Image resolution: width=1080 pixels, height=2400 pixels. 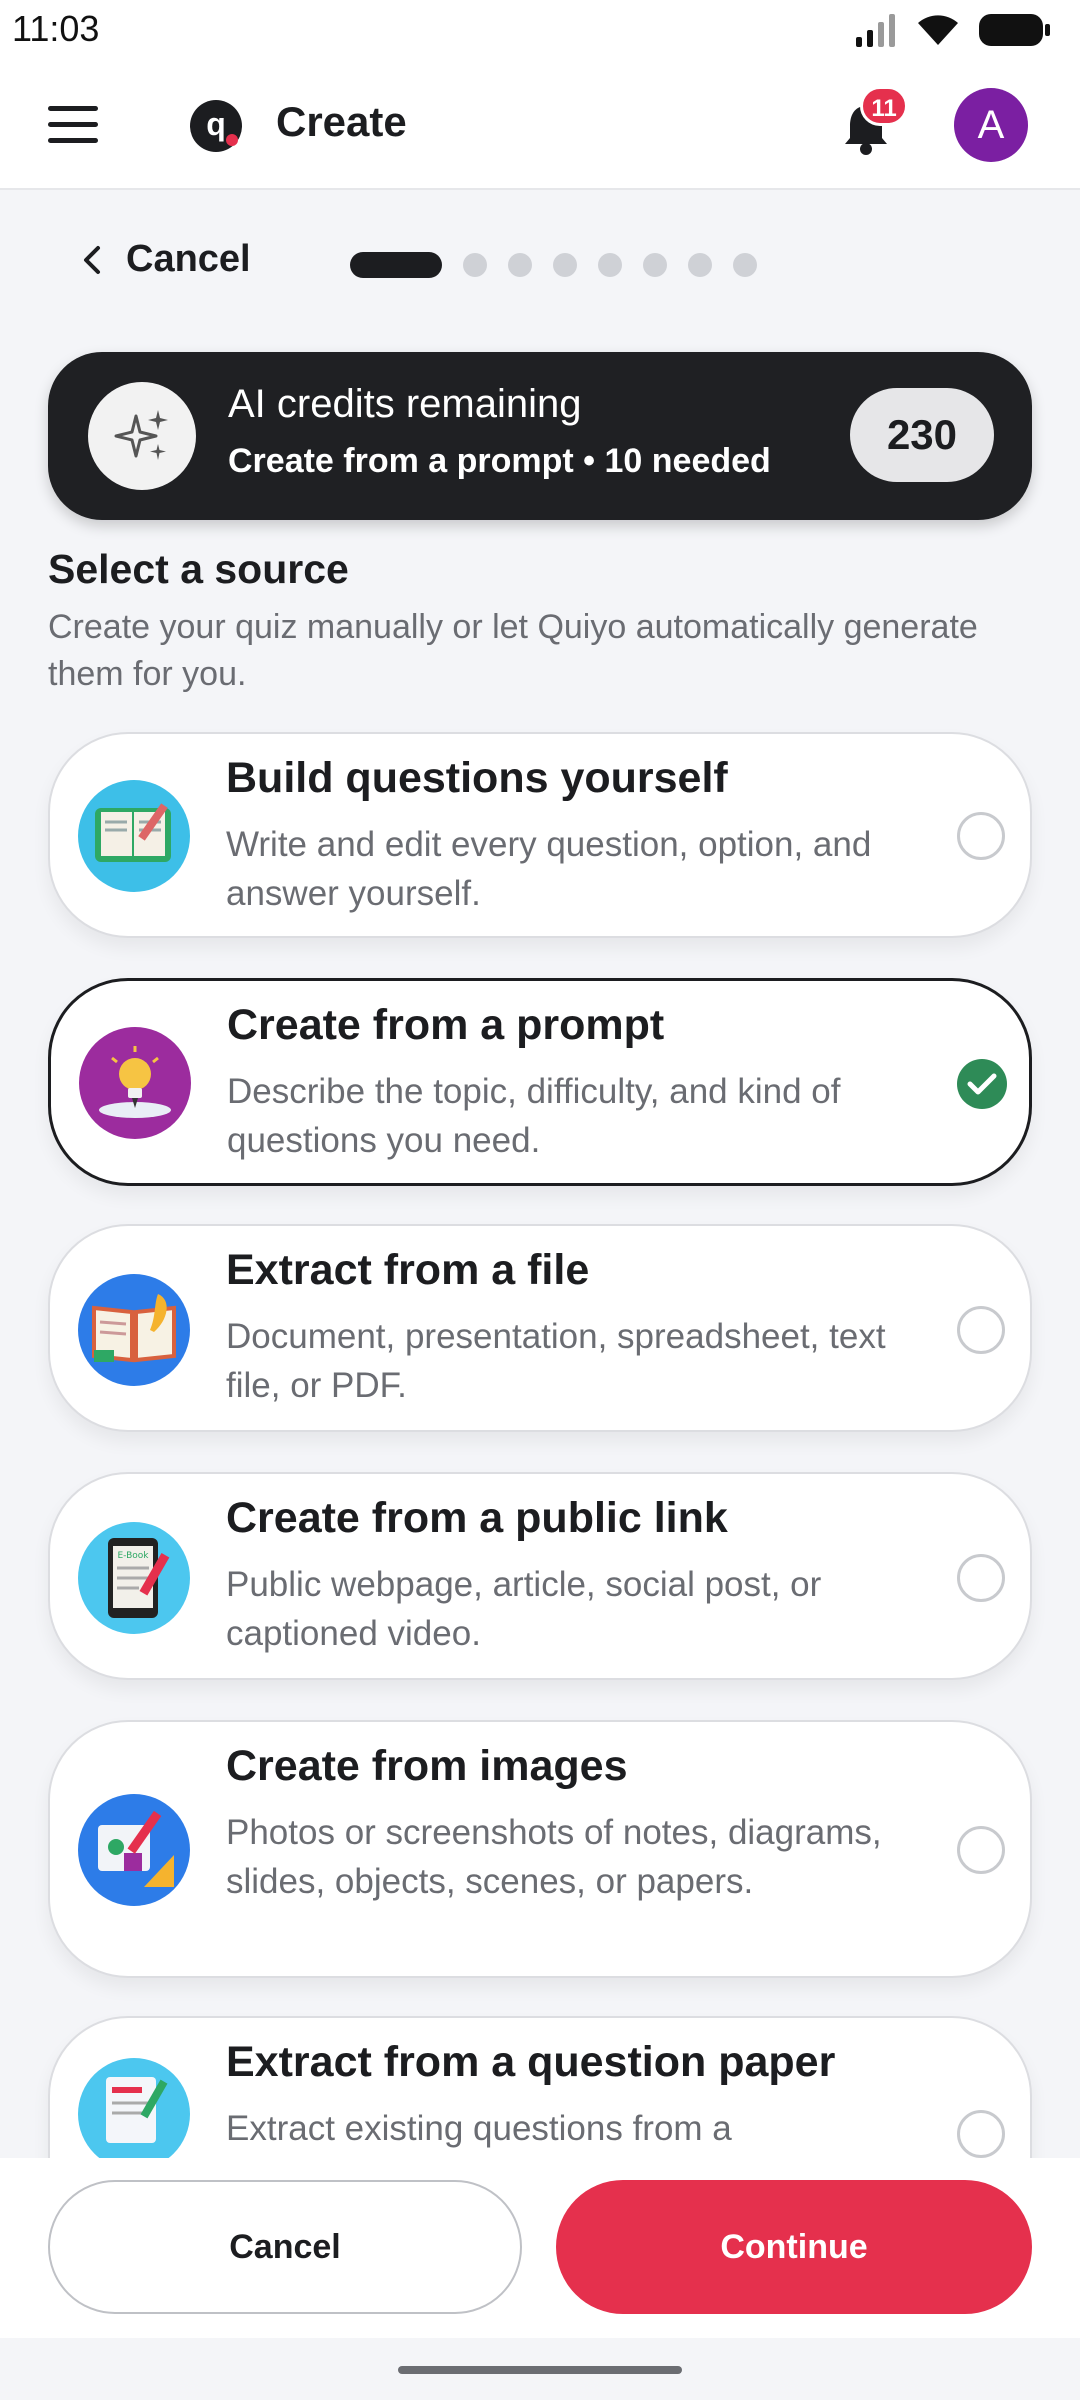 I want to click on cancel-button: Cancel, so click(x=285, y=2247).